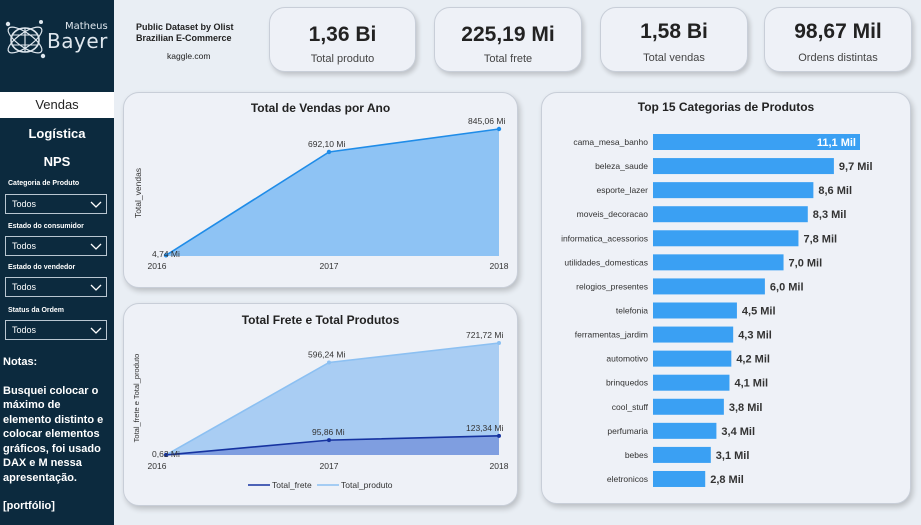 Image resolution: width=921 pixels, height=525 pixels. What do you see at coordinates (329, 466) in the screenshot?
I see `x-tick-2017: 2017` at bounding box center [329, 466].